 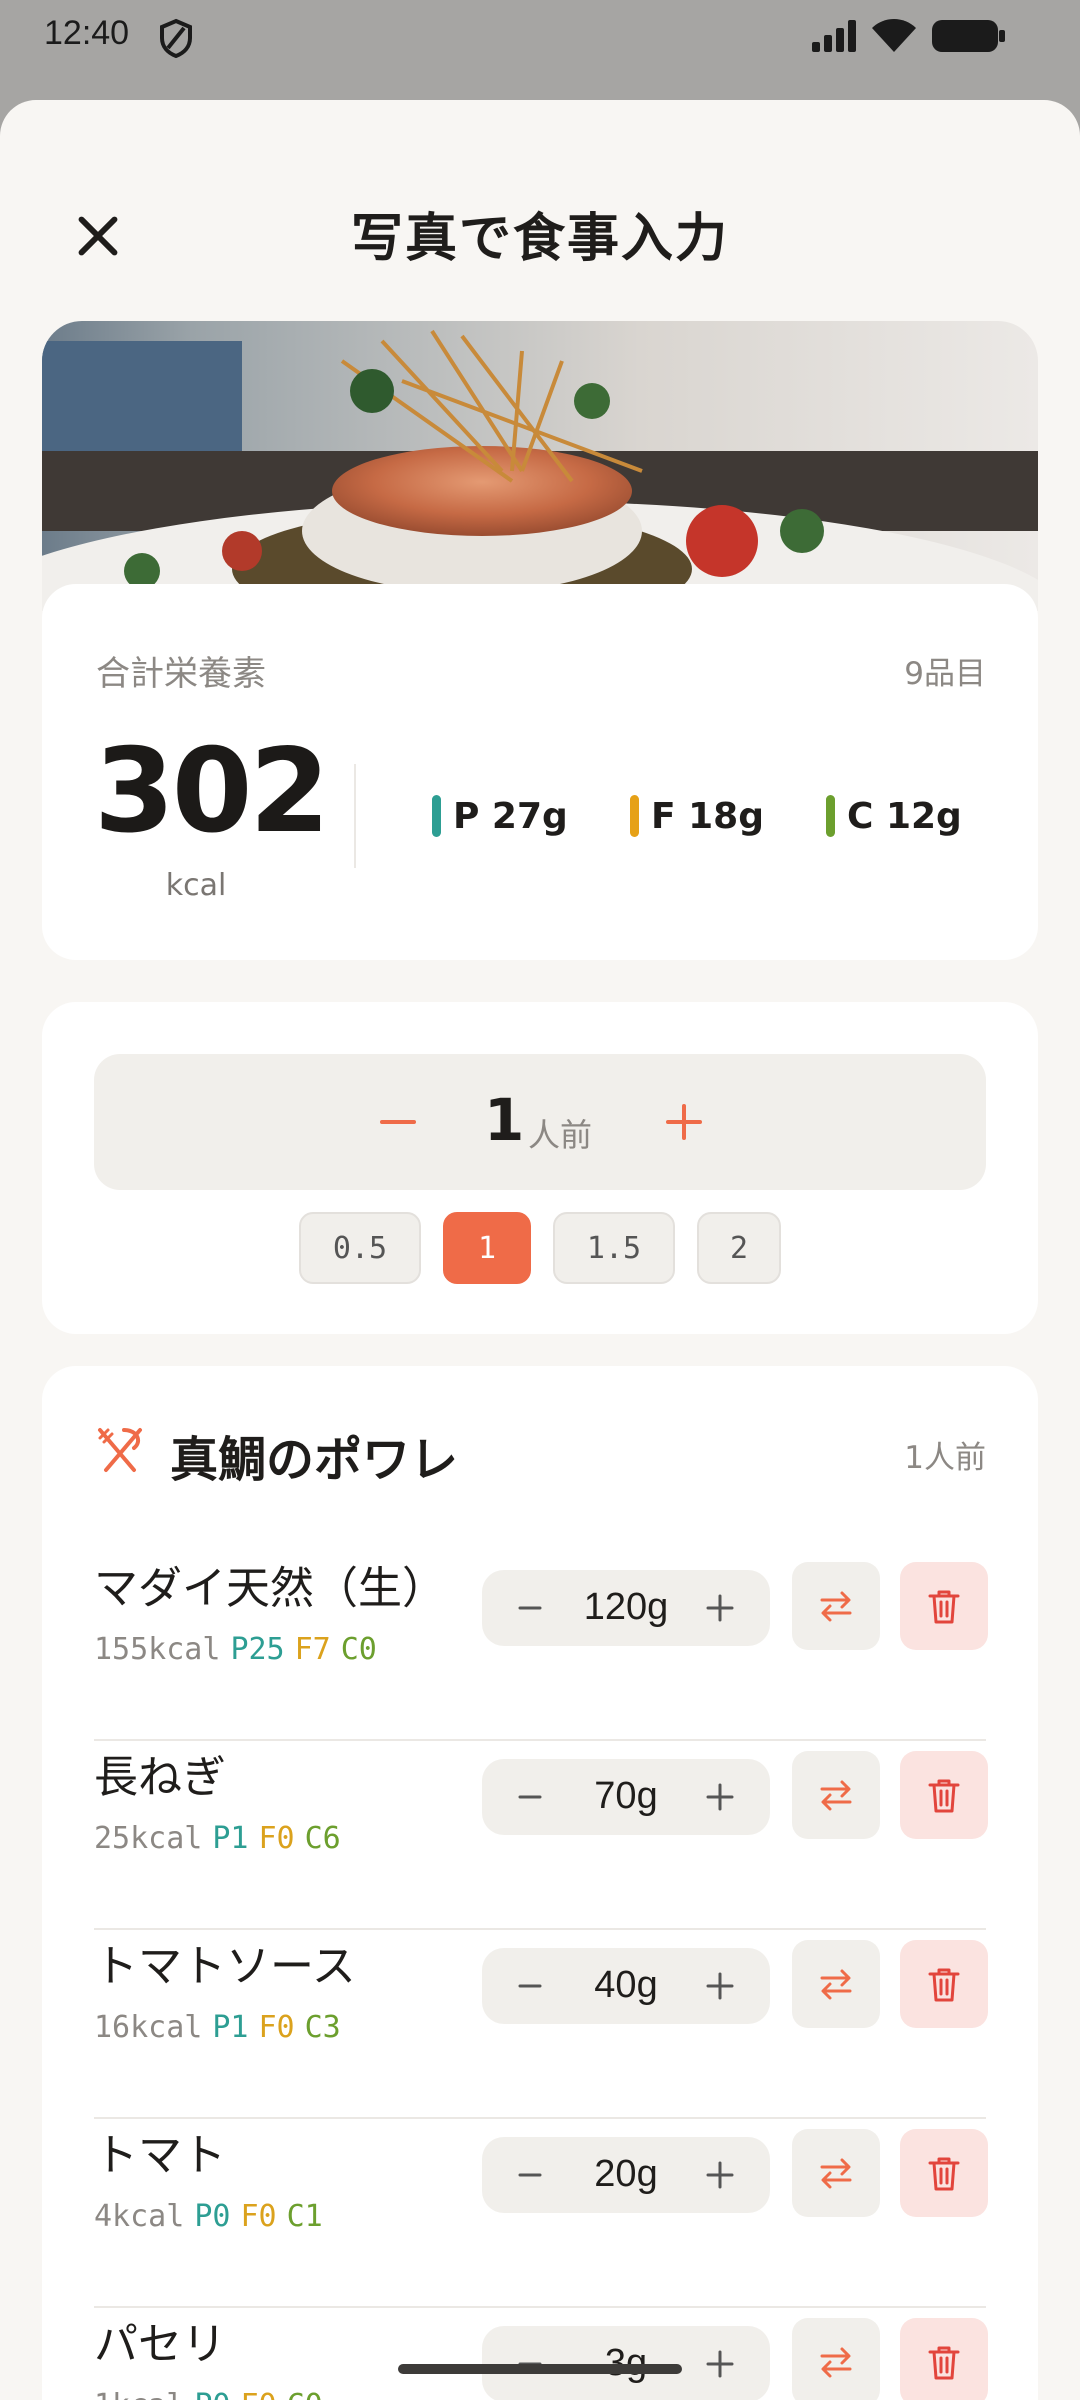 I want to click on ingredient-nutrition: 16kcal P1 F0 C3, so click(x=217, y=2027).